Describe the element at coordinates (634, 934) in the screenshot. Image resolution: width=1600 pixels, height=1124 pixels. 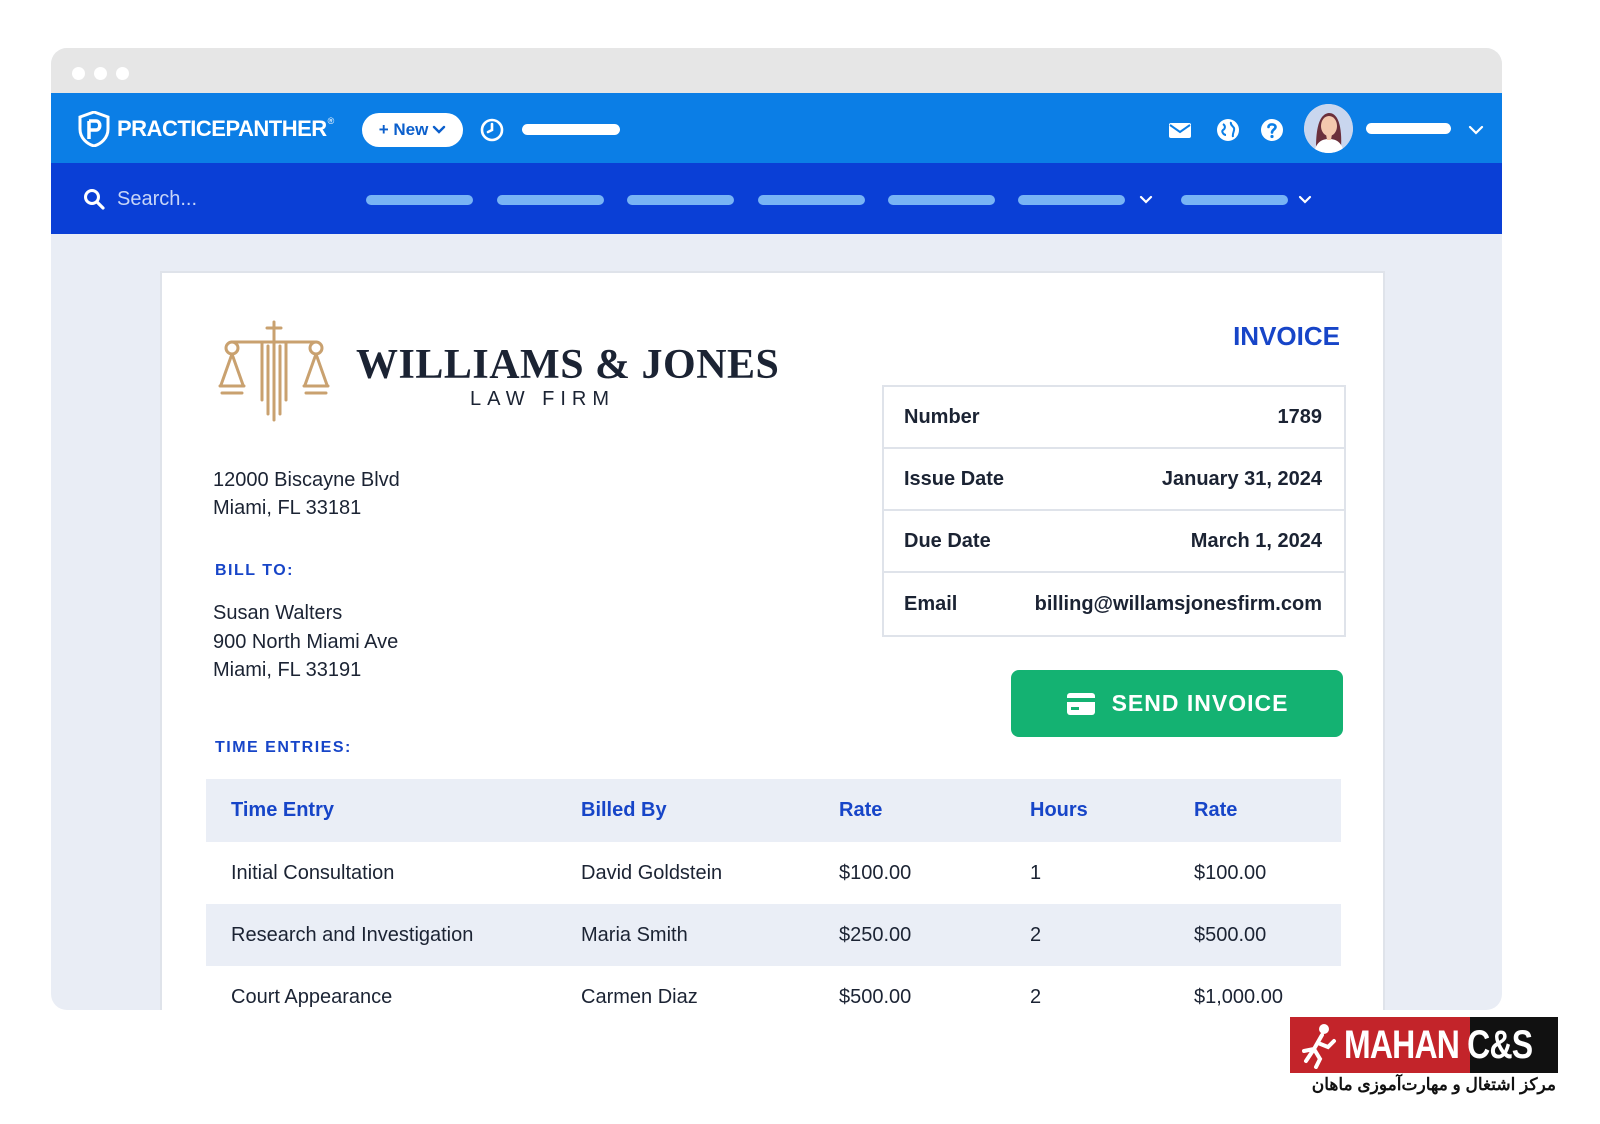
I see `cell-billed-by: Maria Smith` at that location.